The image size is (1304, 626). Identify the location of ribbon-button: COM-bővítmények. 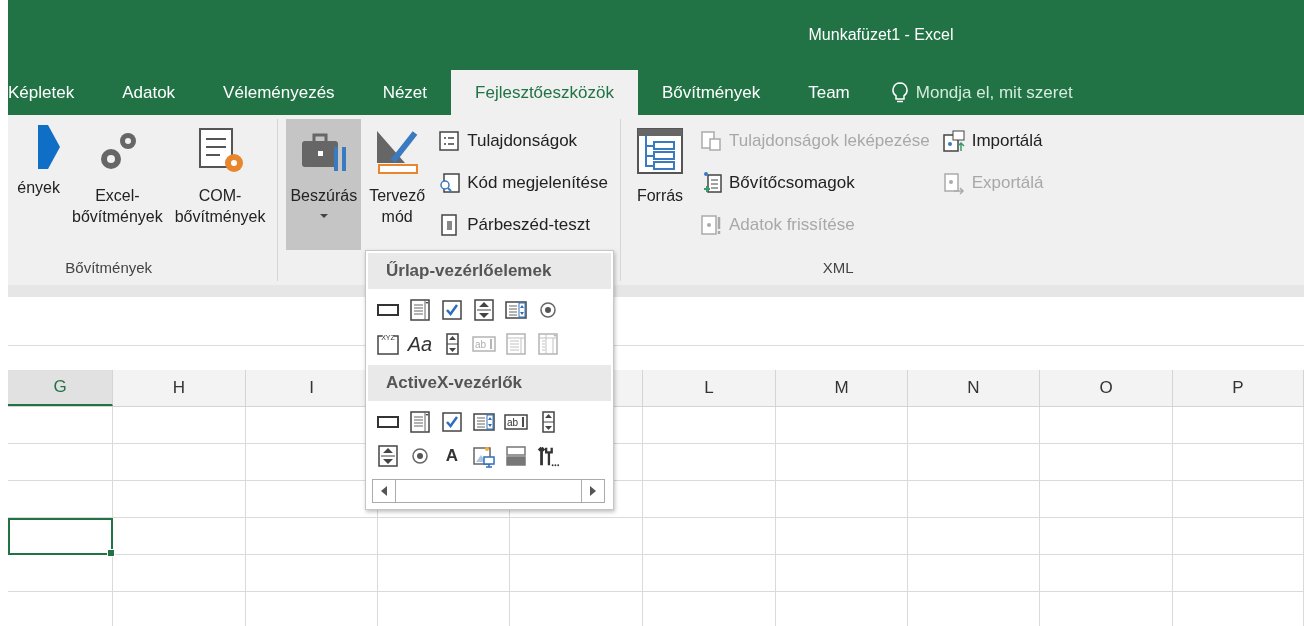
(220, 184).